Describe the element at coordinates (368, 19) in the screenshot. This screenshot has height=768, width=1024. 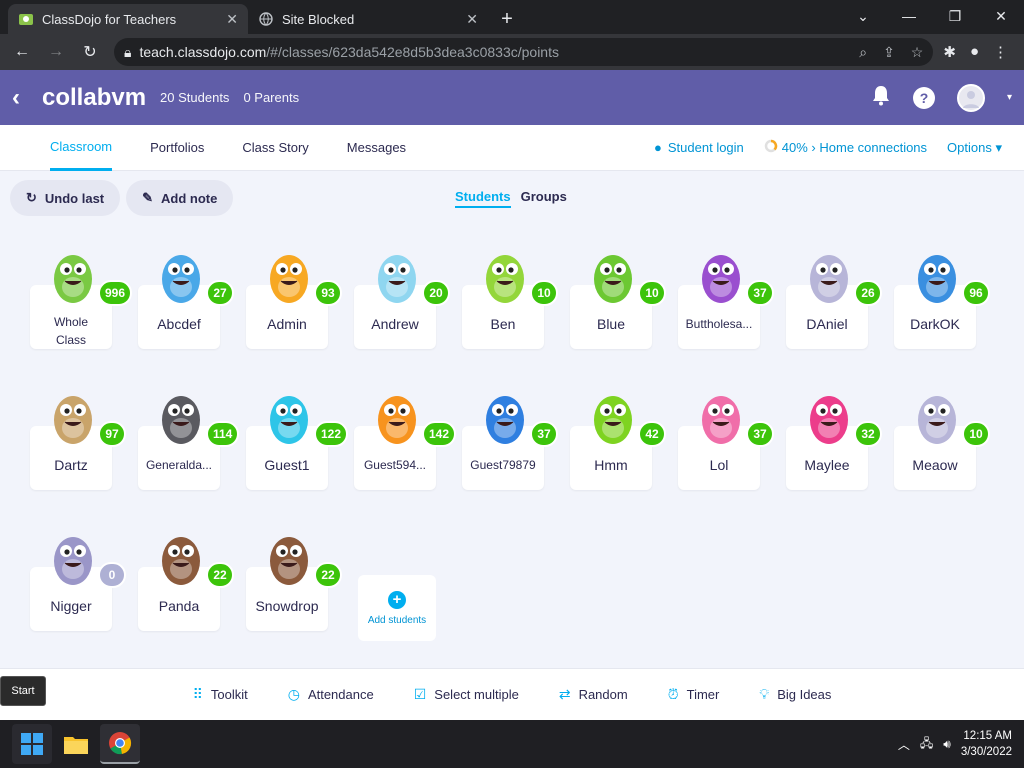
I see `browser-tab-site-blocked: Site Blocked ✕` at that location.